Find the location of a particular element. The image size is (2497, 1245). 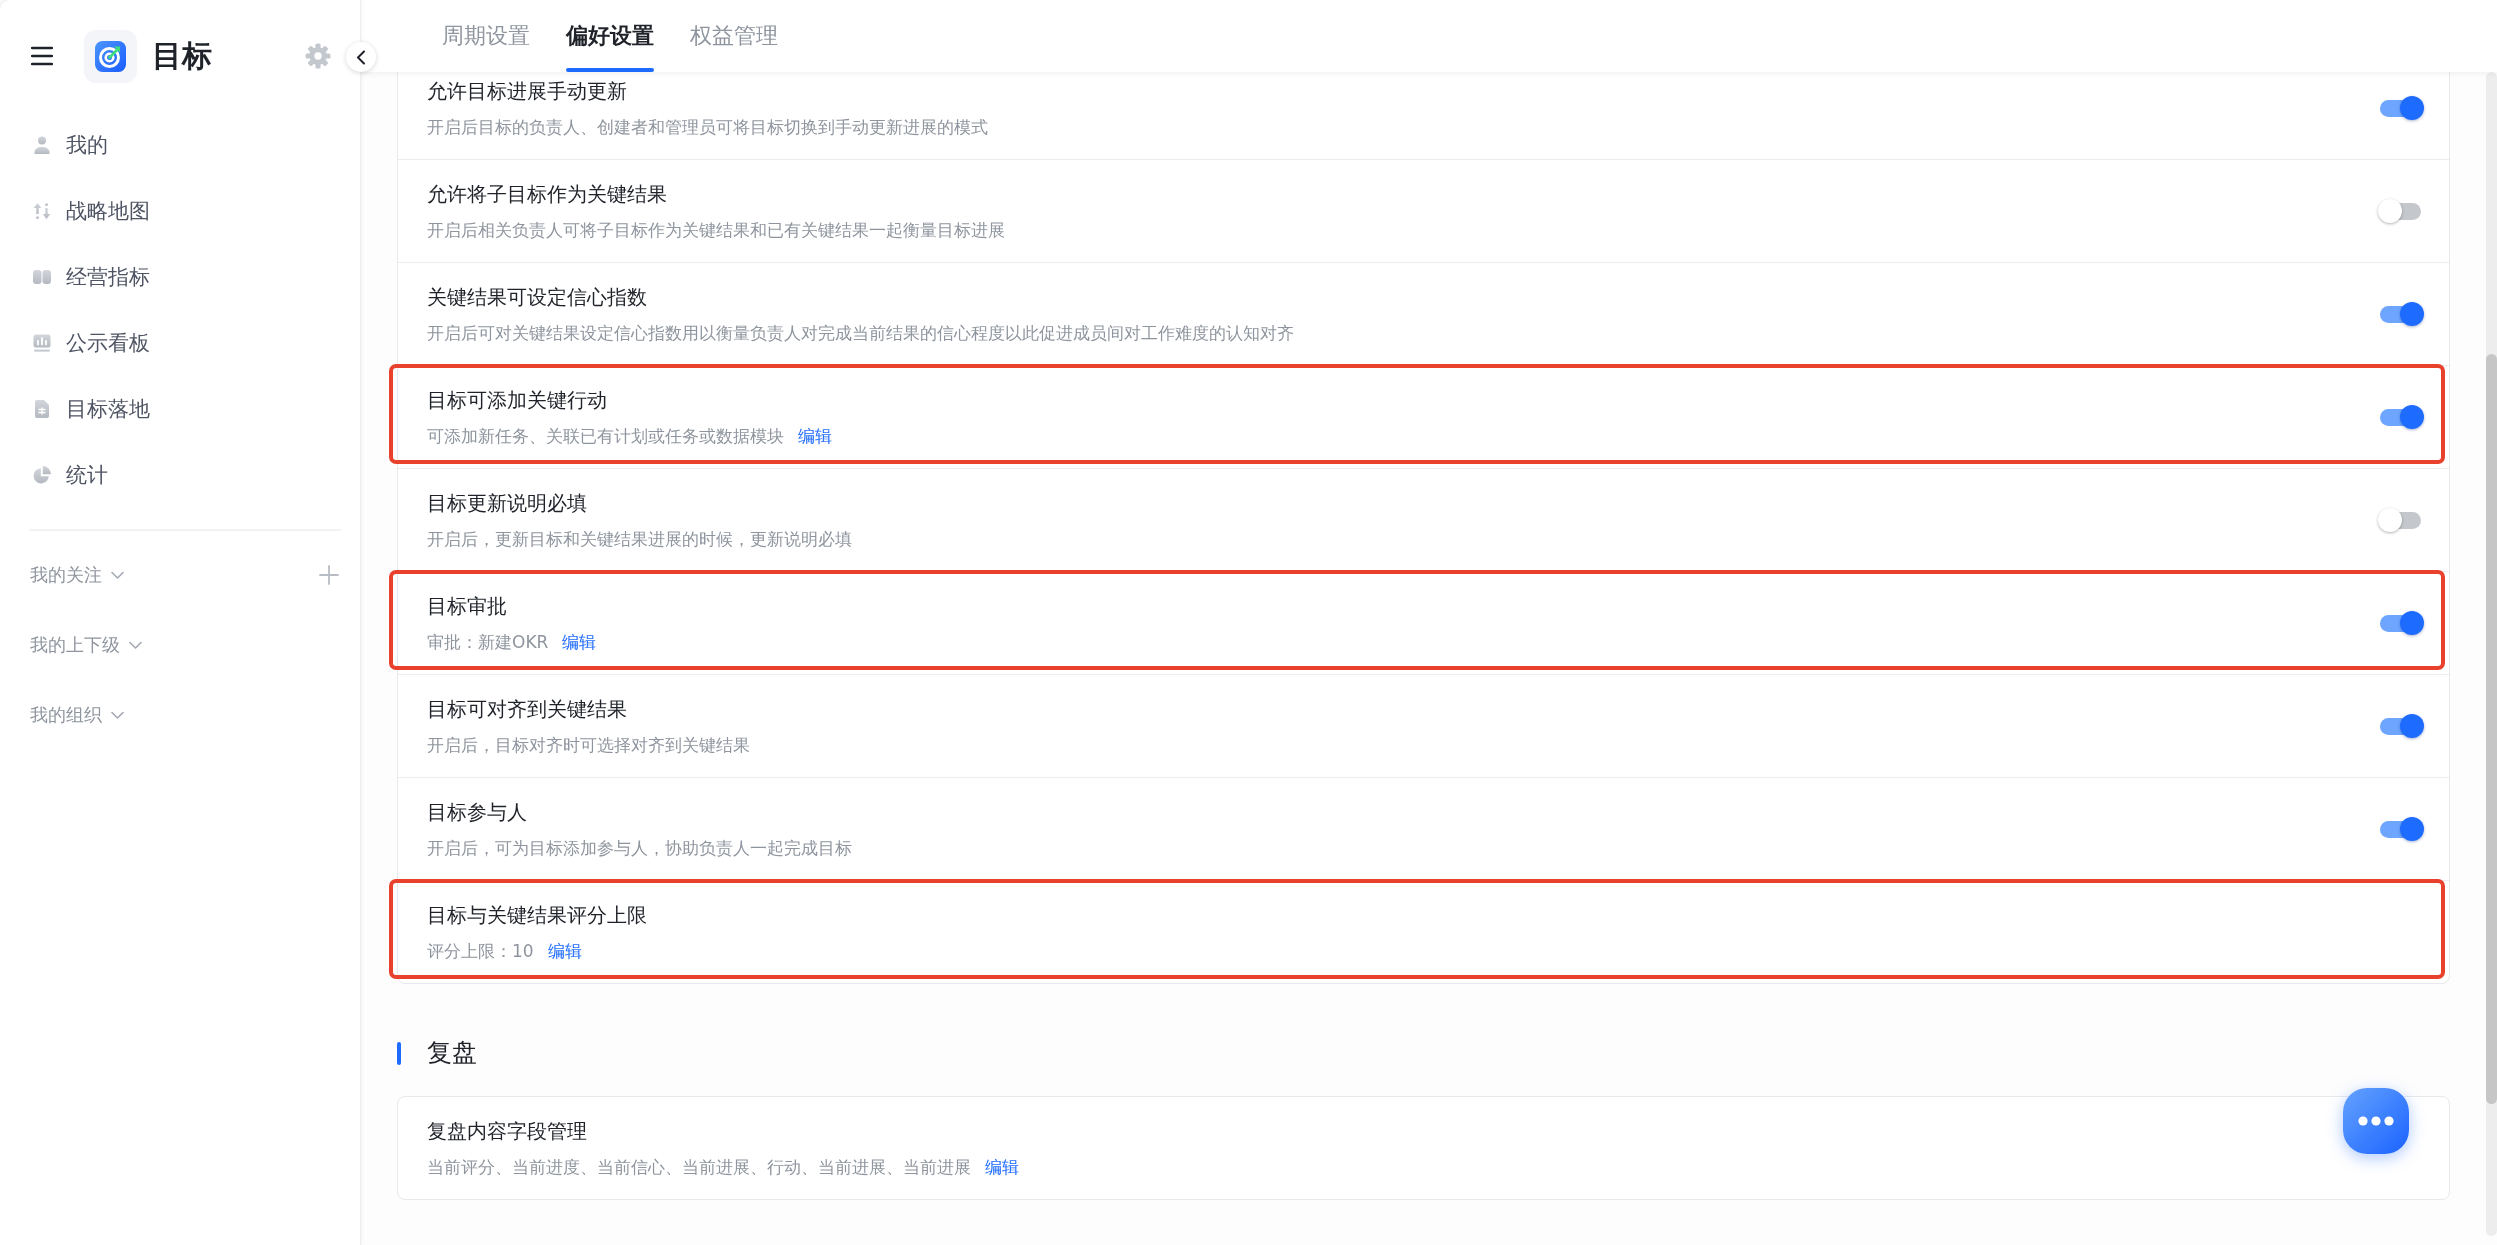

setting-description: 评分上限：10 is located at coordinates (480, 951).